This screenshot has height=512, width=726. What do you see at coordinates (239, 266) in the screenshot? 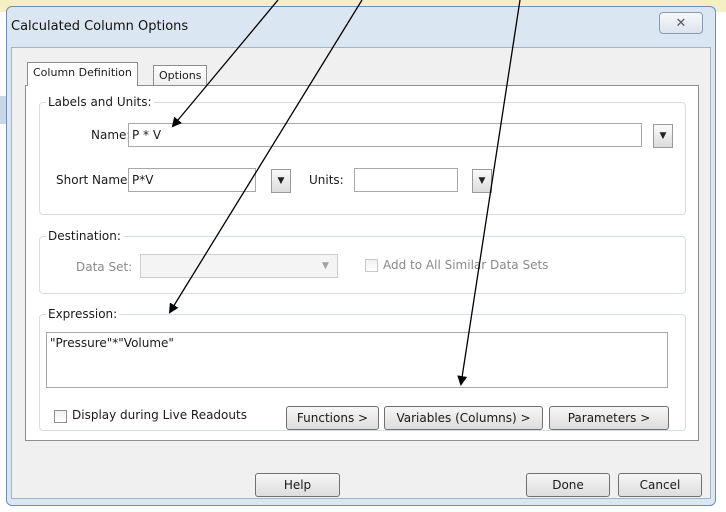
I see `data-set-select` at bounding box center [239, 266].